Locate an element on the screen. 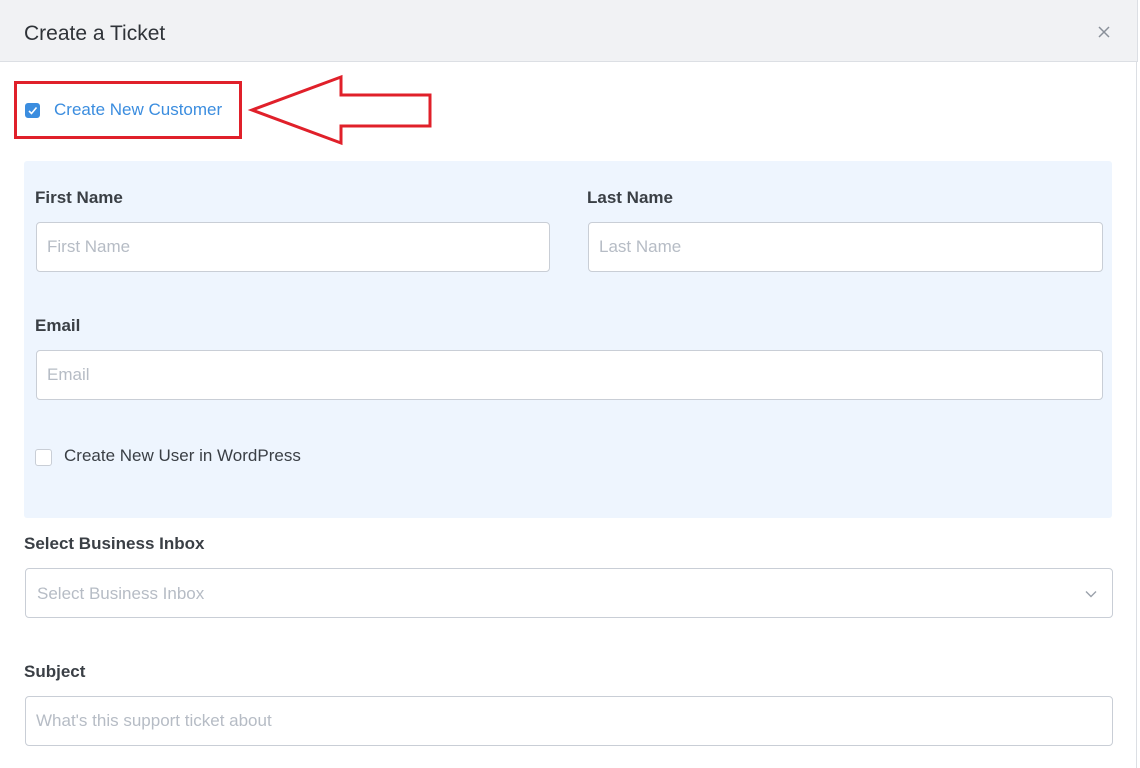 Image resolution: width=1140 pixels, height=768 pixels. dialog-header: Create a Ticket is located at coordinates (569, 31).